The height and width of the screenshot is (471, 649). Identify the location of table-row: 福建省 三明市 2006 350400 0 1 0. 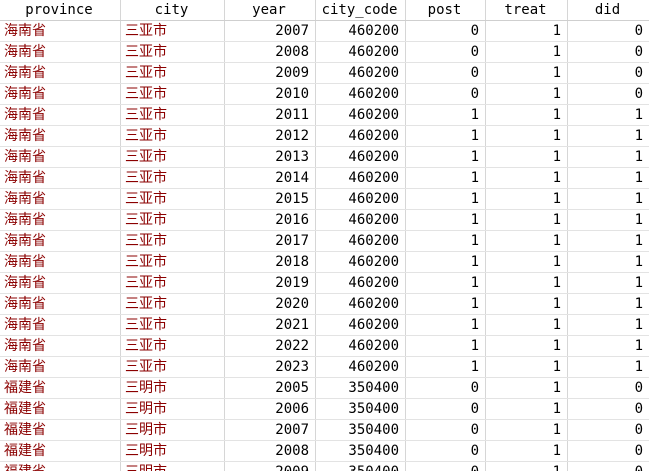
(324, 409).